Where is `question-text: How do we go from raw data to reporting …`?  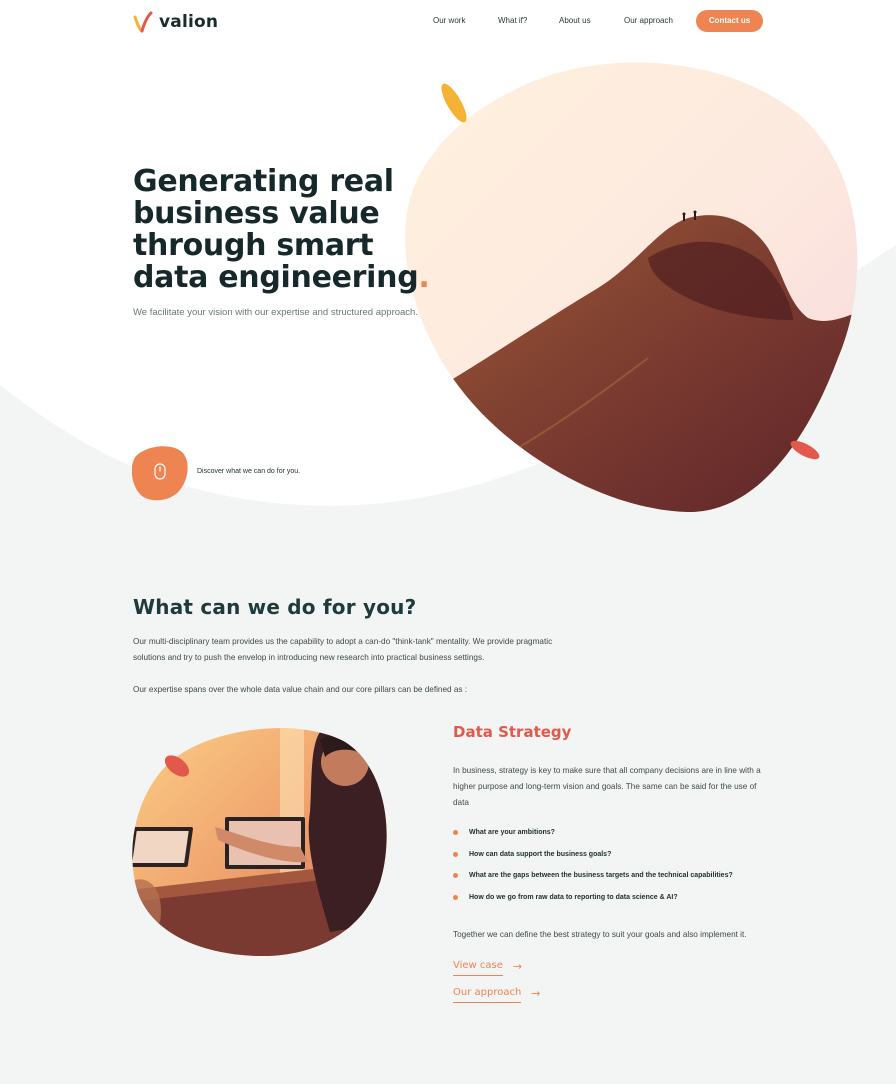 question-text: How do we go from raw data to reporting … is located at coordinates (573, 897).